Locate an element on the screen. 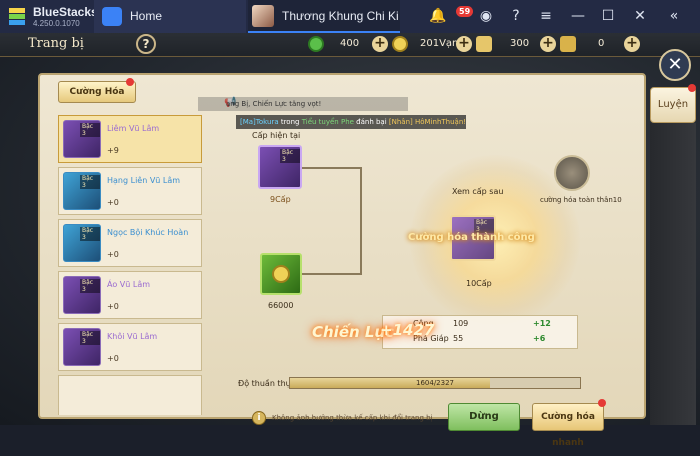 Image resolution: width=700 pixels, height=456 pixels. tab-game: Thương Khung Chi Ki is located at coordinates (324, 16).